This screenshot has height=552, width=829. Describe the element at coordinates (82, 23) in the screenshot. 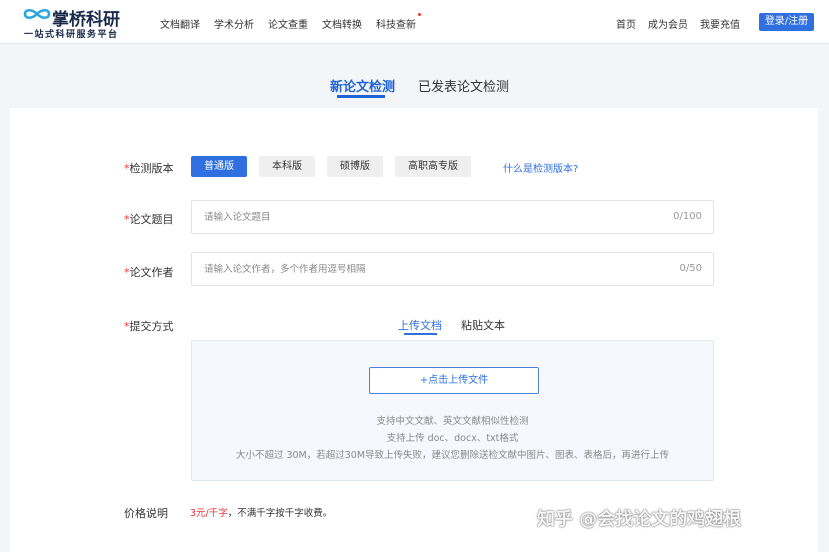

I see `logo: 掌桥科研 一站式科研服务平台` at that location.